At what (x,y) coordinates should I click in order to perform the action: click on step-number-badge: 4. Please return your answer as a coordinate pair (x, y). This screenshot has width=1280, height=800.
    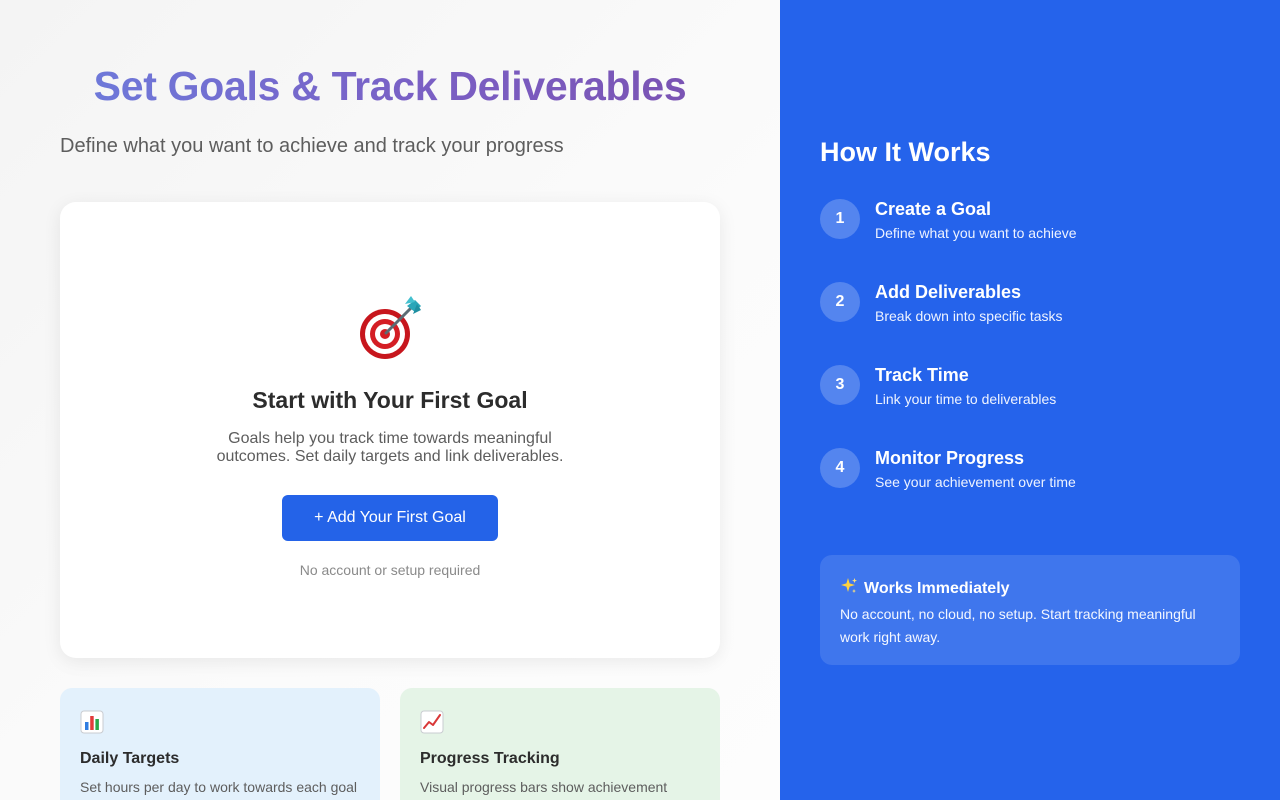
    Looking at the image, I should click on (840, 468).